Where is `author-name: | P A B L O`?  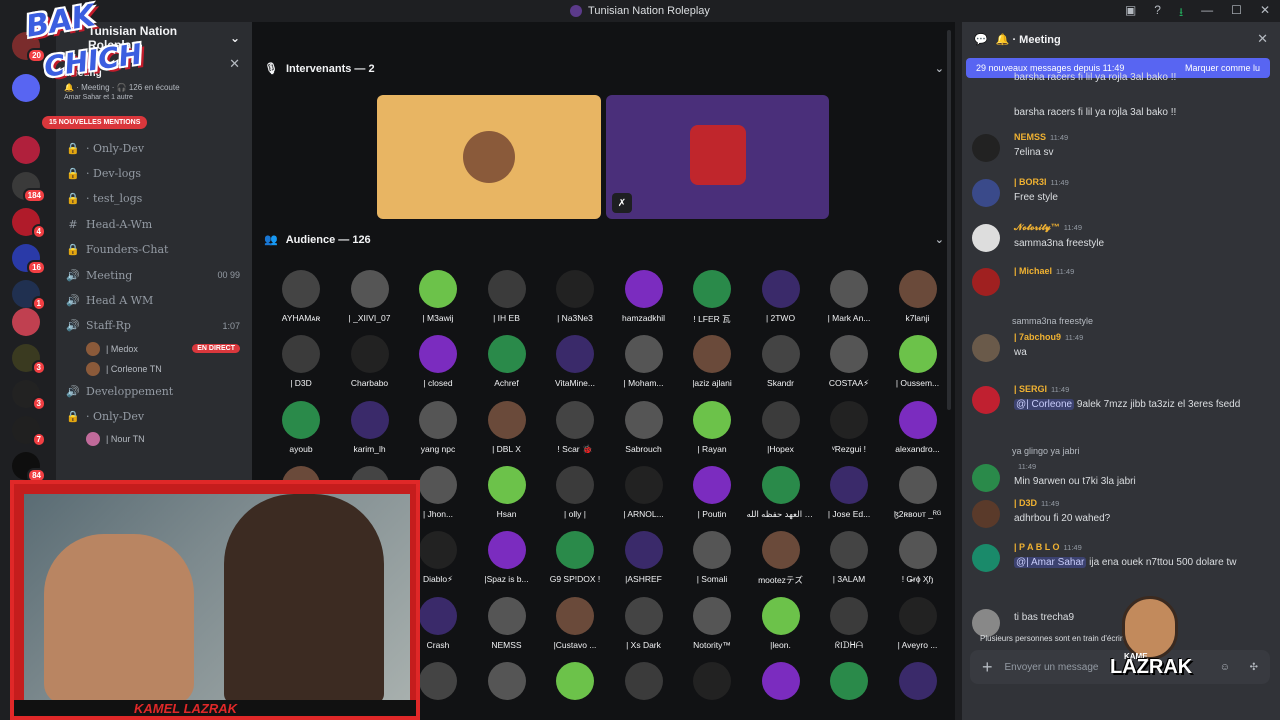
author-name: | P A B L O is located at coordinates (1037, 547).